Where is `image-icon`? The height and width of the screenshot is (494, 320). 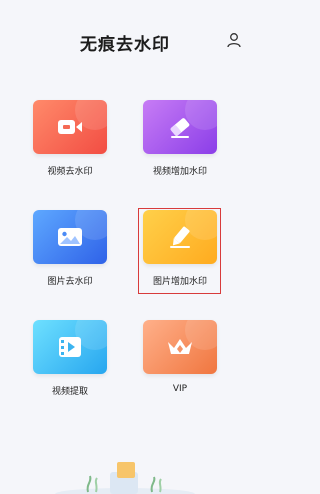
image-icon is located at coordinates (70, 237).